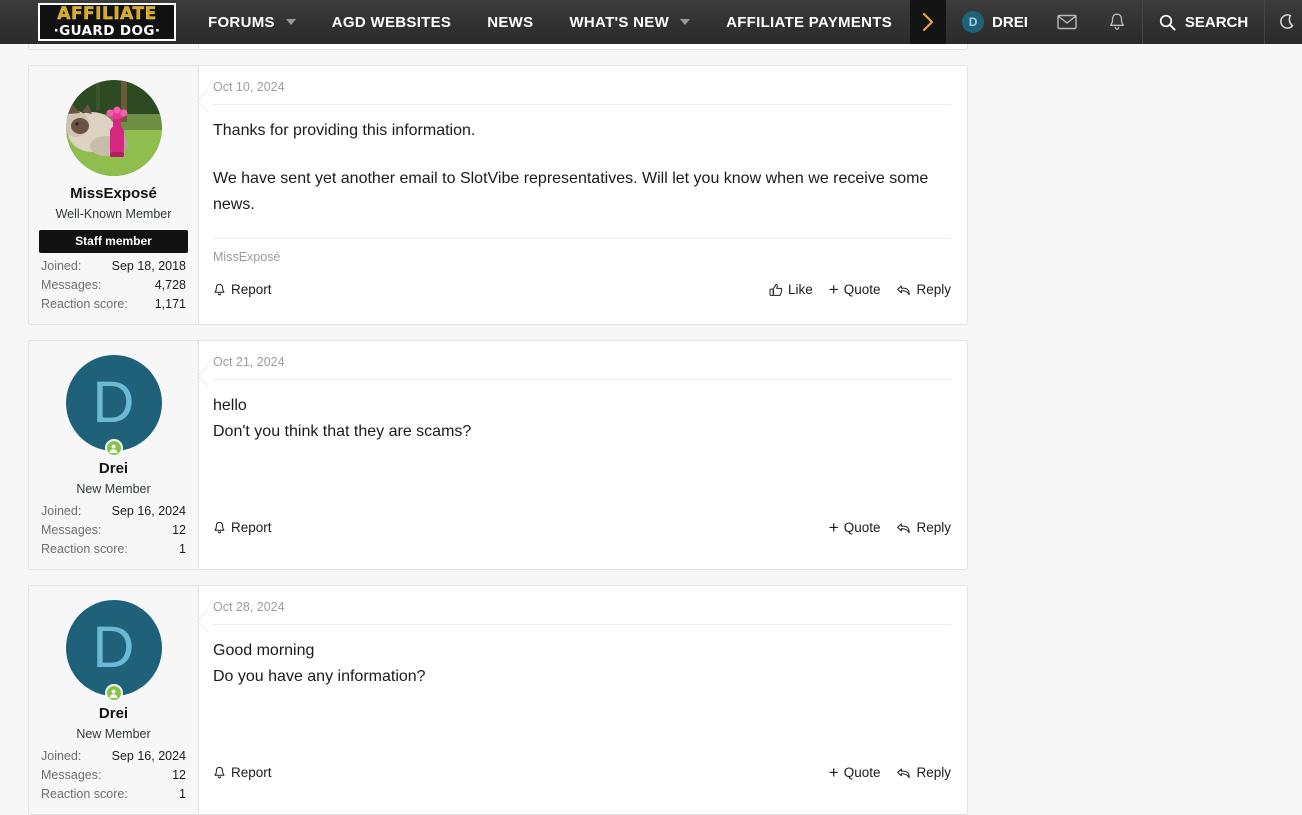 Image resolution: width=1302 pixels, height=815 pixels. Describe the element at coordinates (809, 22) in the screenshot. I see `nav-item-affiliate-payments: AFFILIATE PAYMENTS` at that location.